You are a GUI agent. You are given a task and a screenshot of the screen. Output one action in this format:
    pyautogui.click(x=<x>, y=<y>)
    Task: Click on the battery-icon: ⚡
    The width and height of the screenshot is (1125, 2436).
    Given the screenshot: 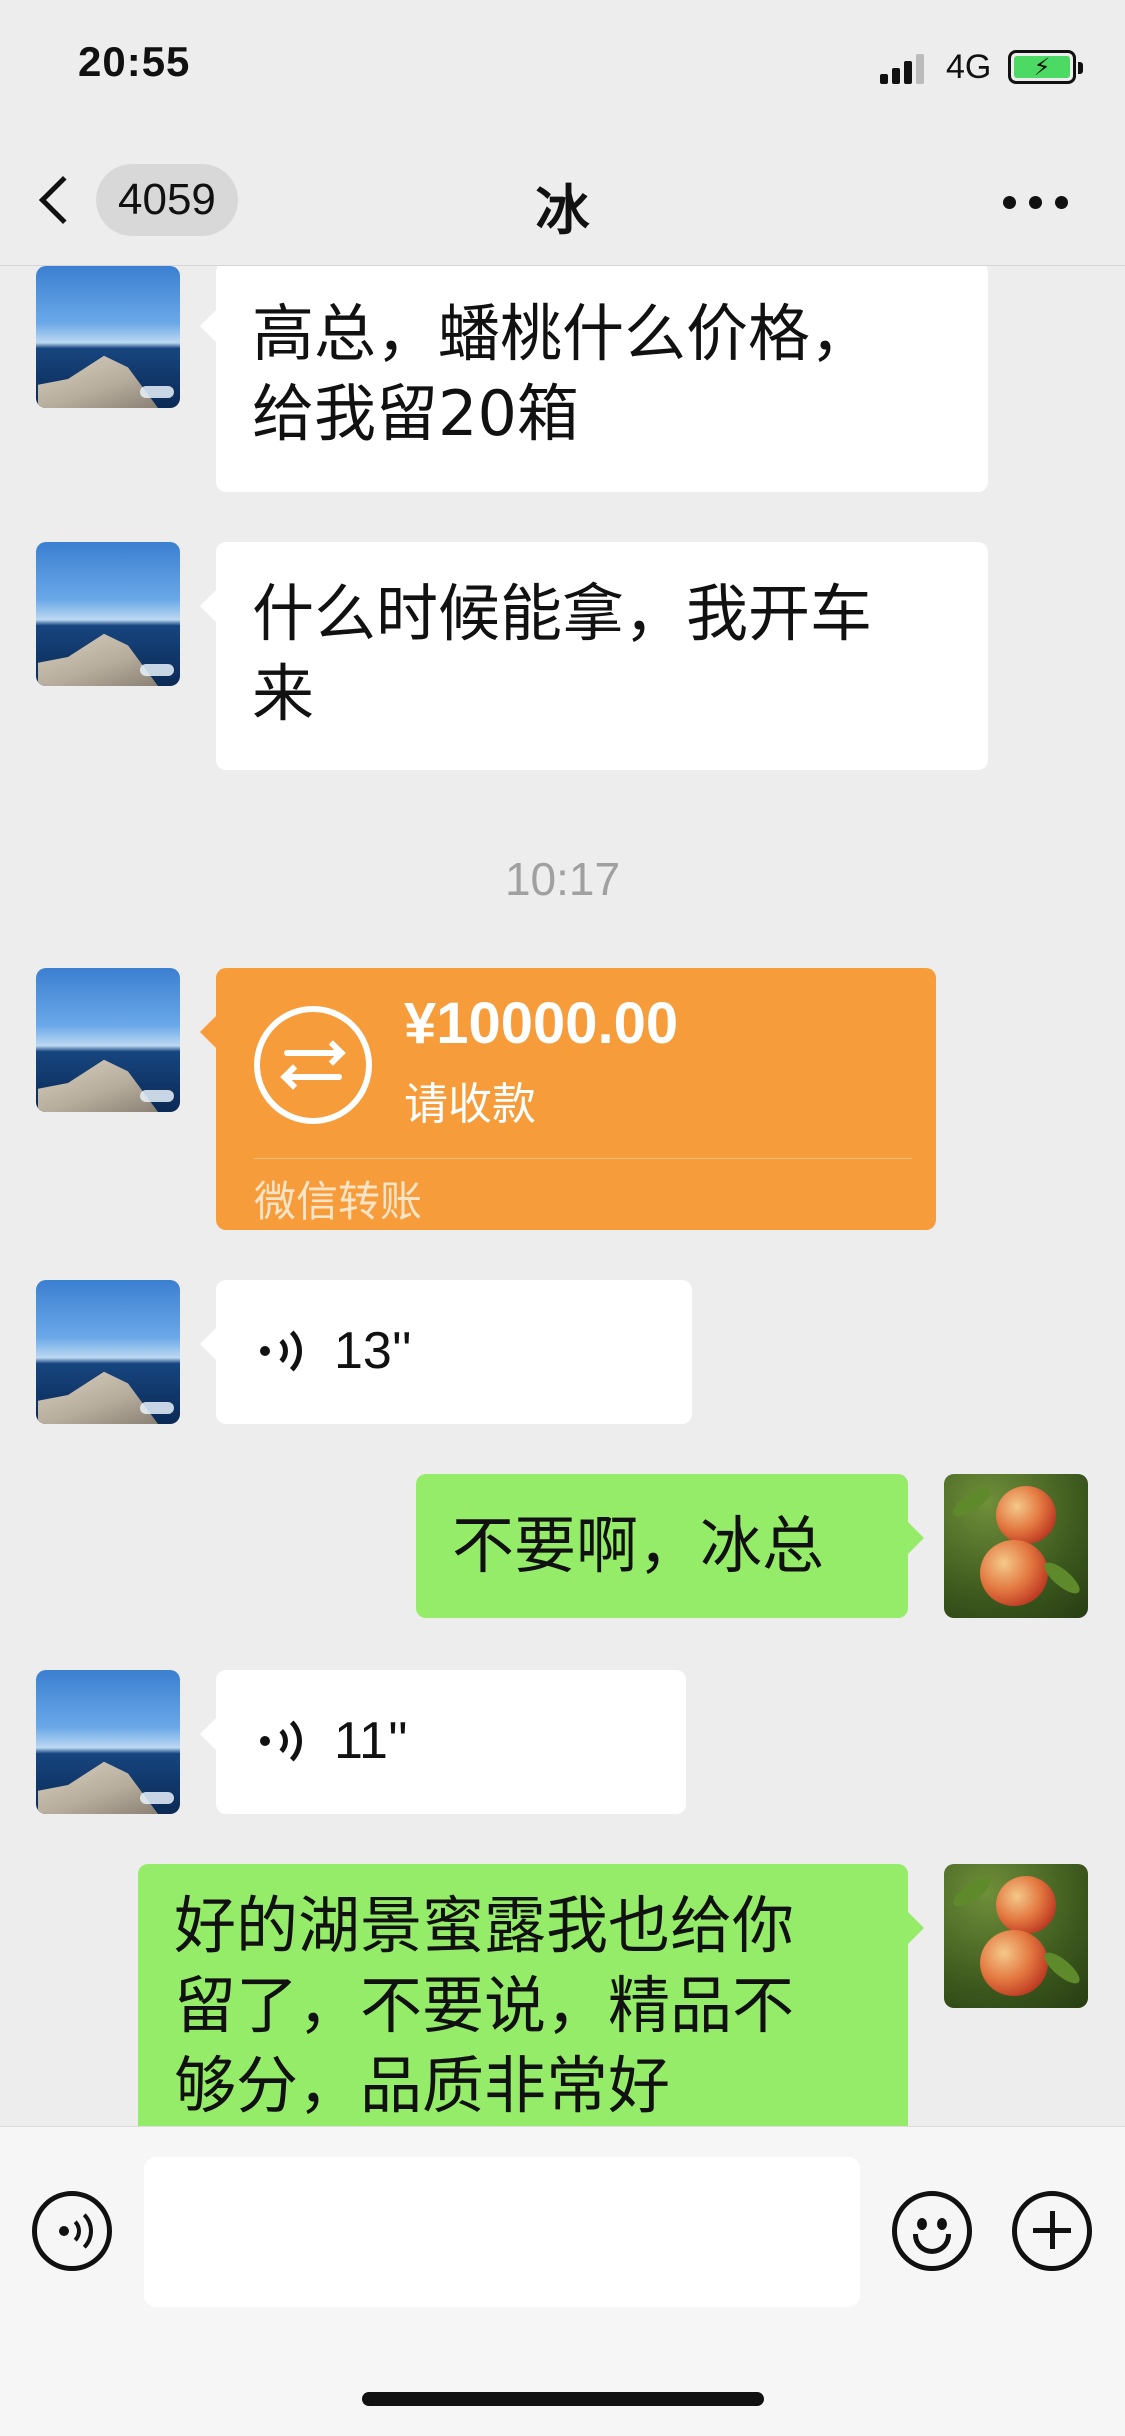 What is the action you would take?
    pyautogui.click(x=1045, y=67)
    